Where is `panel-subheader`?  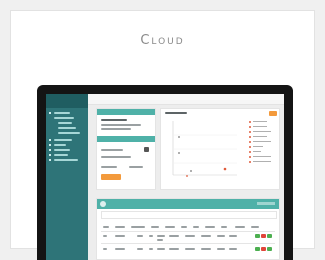
panel-subheader is located at coordinates (126, 139).